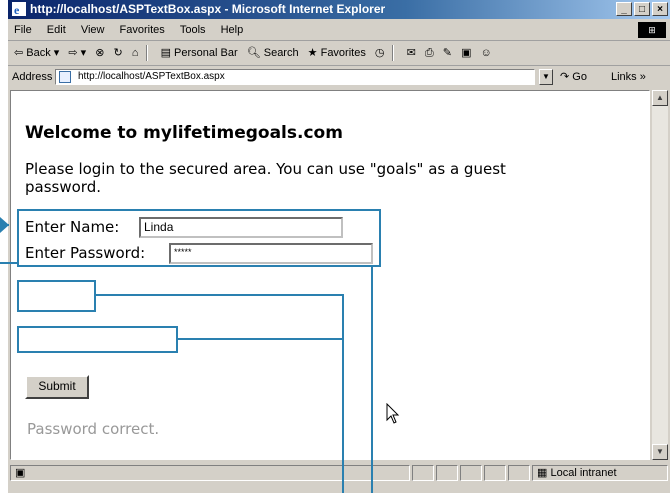  I want to click on menu-favorites: Favorites, so click(142, 30).